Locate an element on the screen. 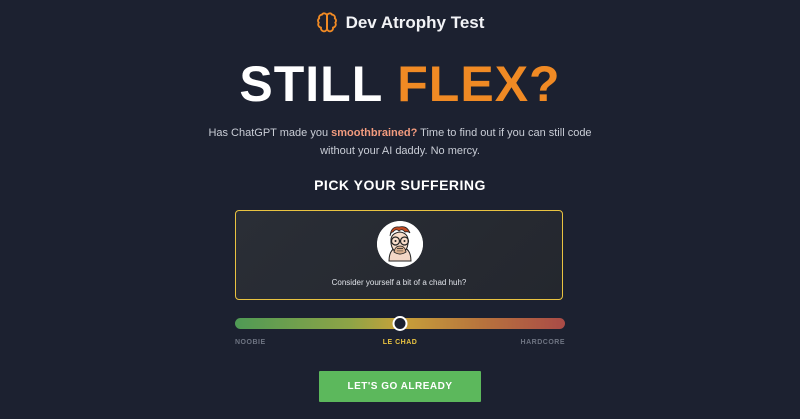 The width and height of the screenshot is (800, 419). difficulty-slider-thumb is located at coordinates (400, 323).